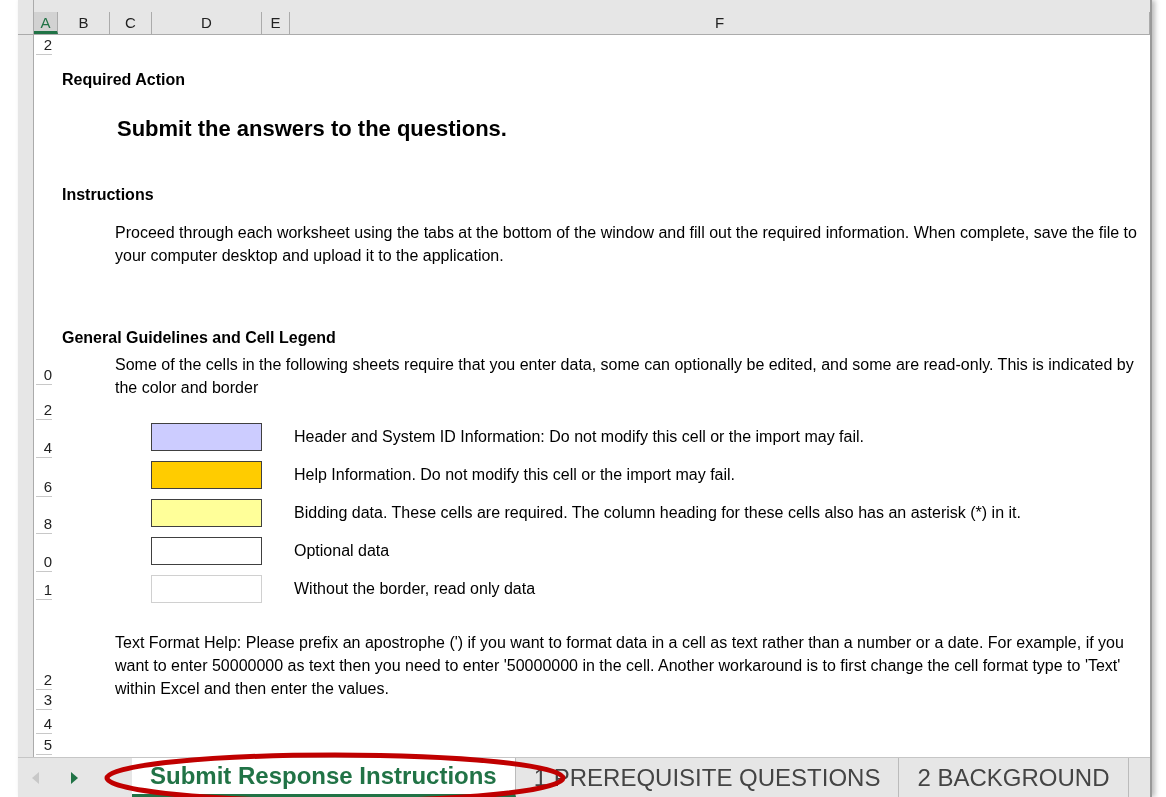 This screenshot has width=1166, height=797. Describe the element at coordinates (74, 777) in the screenshot. I see `scroll-right-icon` at that location.